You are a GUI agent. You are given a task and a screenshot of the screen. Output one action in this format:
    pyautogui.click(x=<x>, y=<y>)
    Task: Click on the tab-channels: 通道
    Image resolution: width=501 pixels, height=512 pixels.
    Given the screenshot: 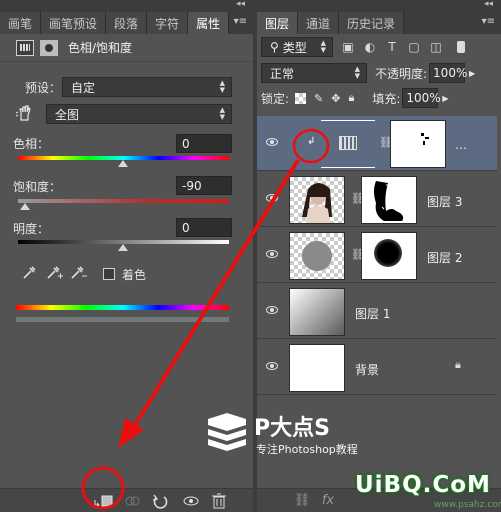 What is the action you would take?
    pyautogui.click(x=319, y=23)
    